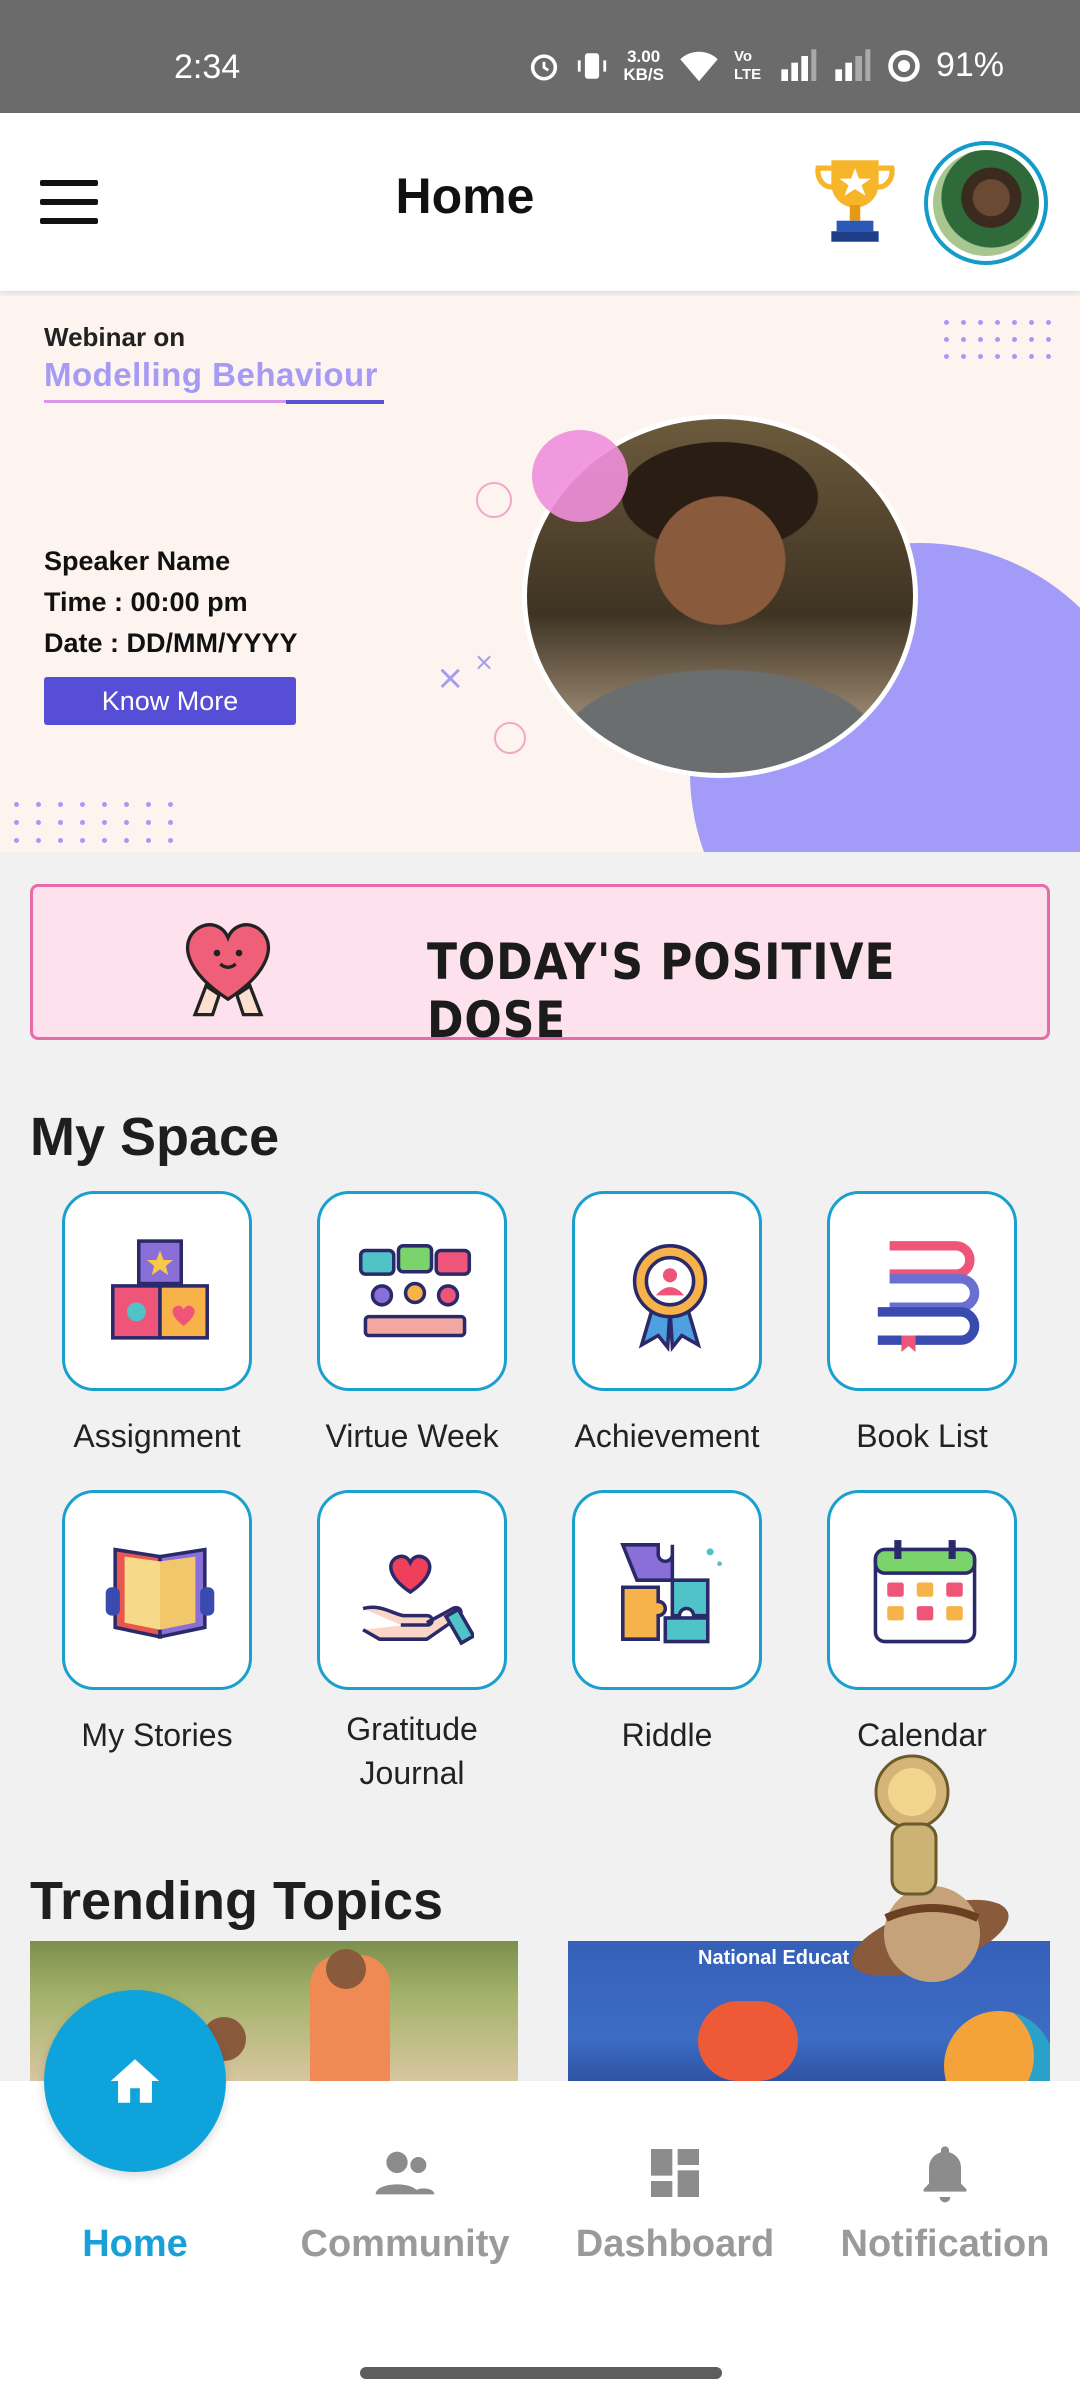 This screenshot has height=2400, width=1080. Describe the element at coordinates (170, 701) in the screenshot. I see `know-more-button: Know More` at that location.